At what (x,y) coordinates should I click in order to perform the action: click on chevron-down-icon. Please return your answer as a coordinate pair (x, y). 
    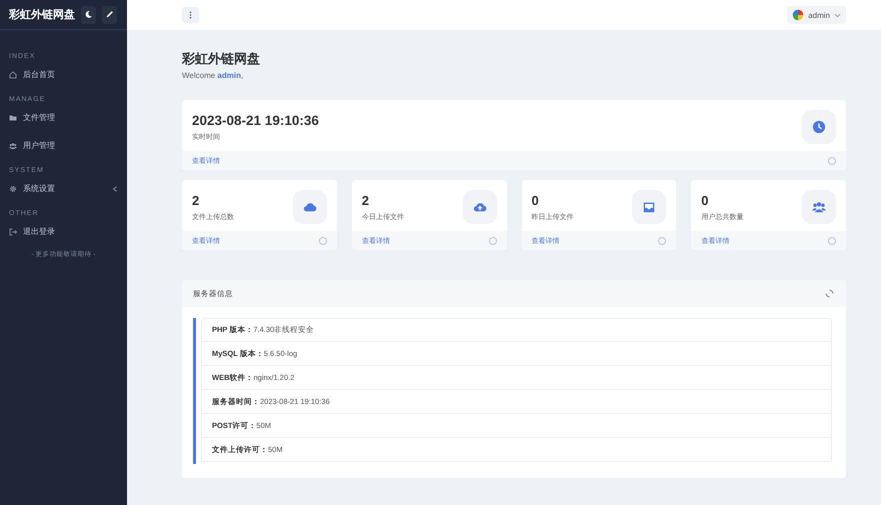
    Looking at the image, I should click on (837, 15).